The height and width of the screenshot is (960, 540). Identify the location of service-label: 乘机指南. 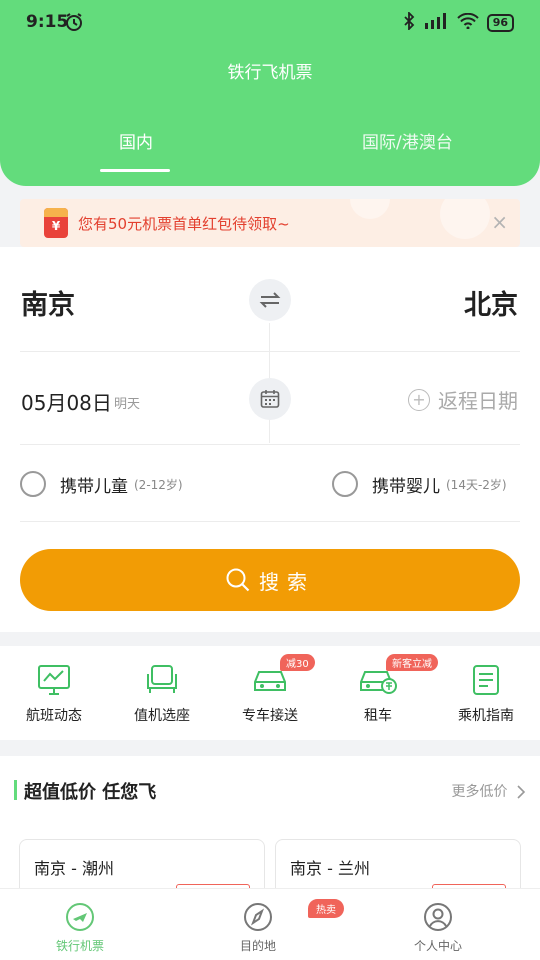
(486, 716).